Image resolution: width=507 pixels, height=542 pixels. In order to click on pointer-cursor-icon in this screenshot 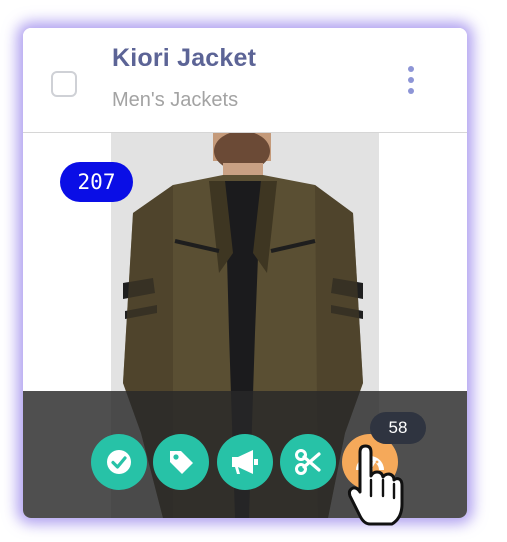, I will do `click(375, 485)`.